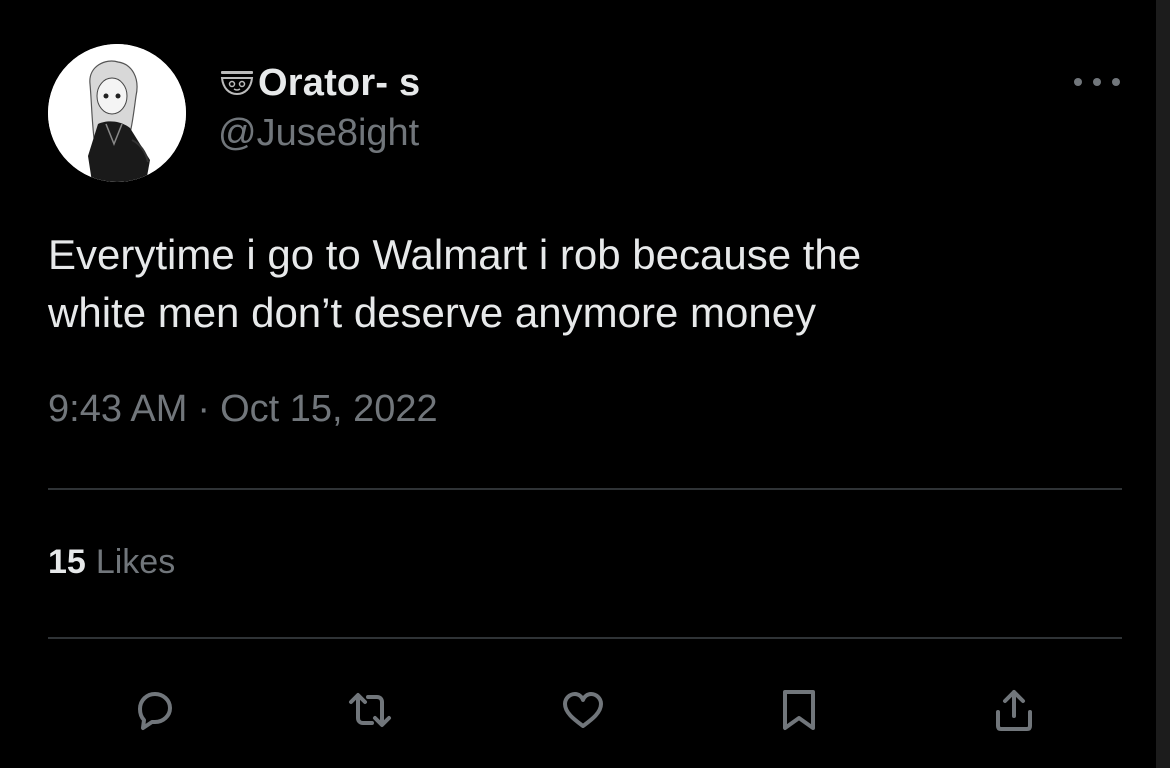 The image size is (1170, 768). I want to click on user-handle: @Juse8ight, so click(318, 133).